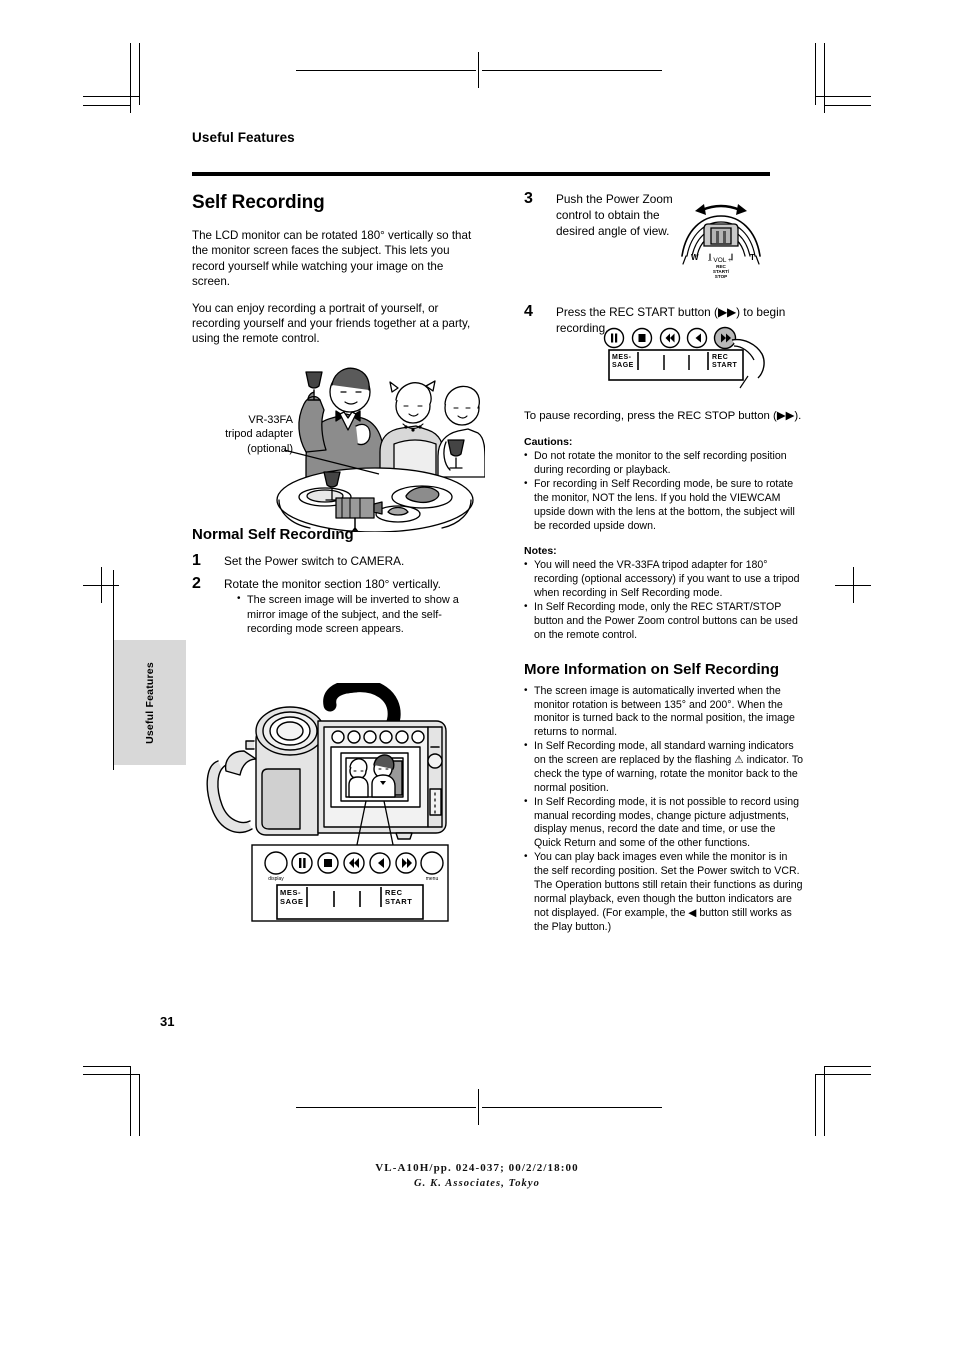  Describe the element at coordinates (196, 583) in the screenshot. I see `step-2-number: 2` at that location.